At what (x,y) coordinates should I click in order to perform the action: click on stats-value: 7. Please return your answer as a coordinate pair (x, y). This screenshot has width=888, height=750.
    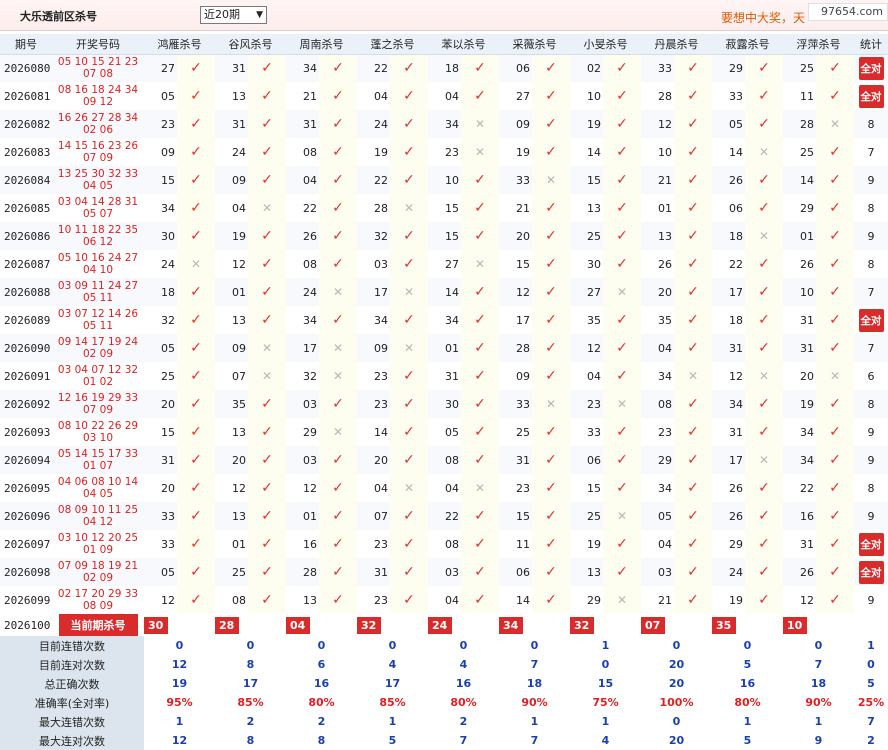
    Looking at the image, I should click on (534, 740).